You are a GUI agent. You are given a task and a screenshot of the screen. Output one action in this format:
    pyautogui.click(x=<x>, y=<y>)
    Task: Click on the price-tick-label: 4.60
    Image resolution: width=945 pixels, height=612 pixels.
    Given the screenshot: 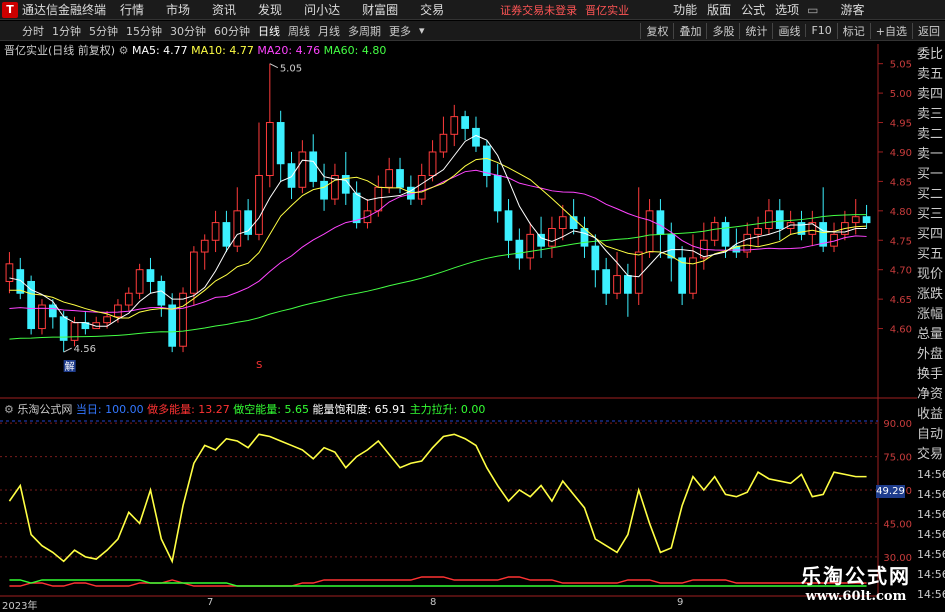 What is the action you would take?
    pyautogui.click(x=901, y=330)
    